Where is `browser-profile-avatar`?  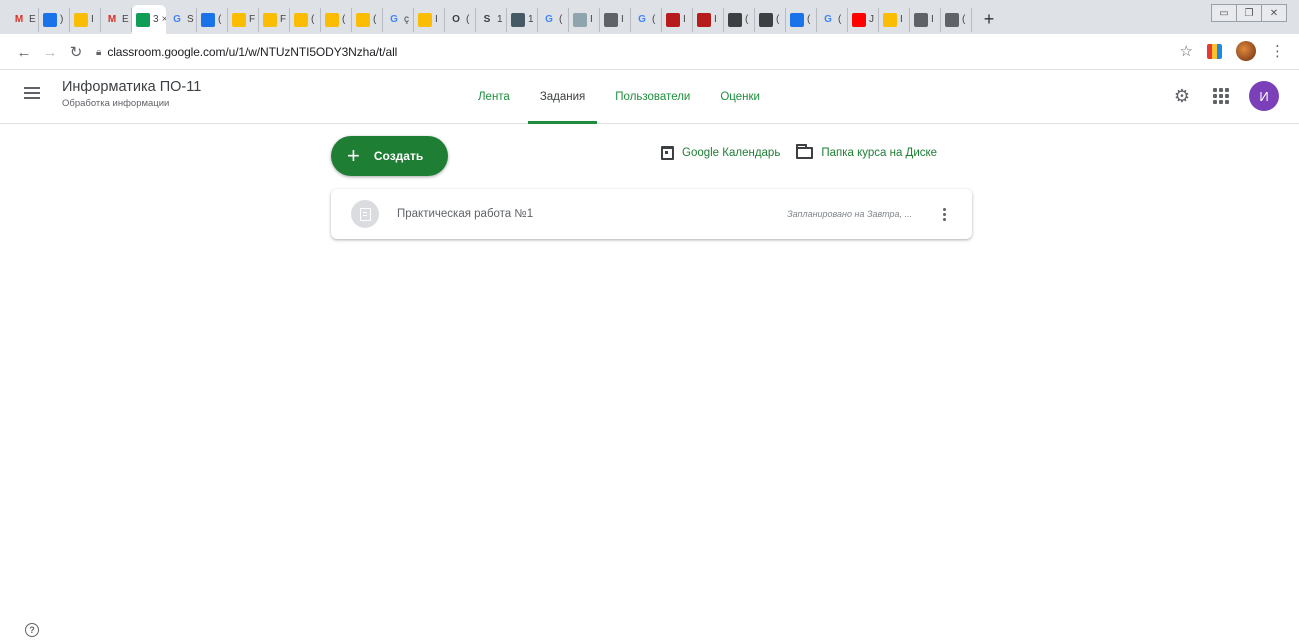
browser-profile-avatar is located at coordinates (1246, 51).